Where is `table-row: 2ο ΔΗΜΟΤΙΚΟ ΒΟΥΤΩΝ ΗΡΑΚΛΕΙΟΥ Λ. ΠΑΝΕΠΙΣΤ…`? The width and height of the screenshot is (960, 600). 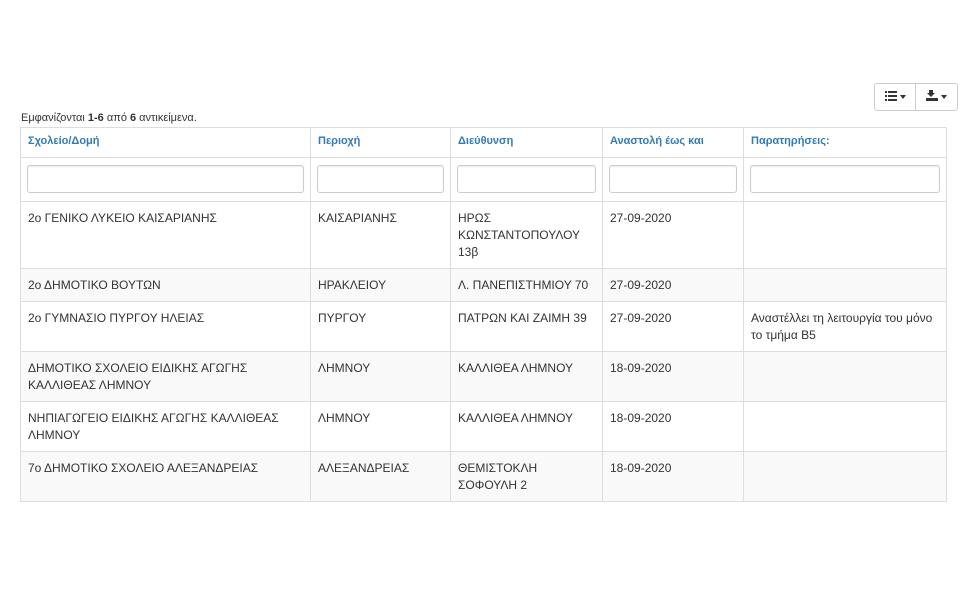
table-row: 2ο ΔΗΜΟΤΙΚΟ ΒΟΥΤΩΝ ΗΡΑΚΛΕΙΟΥ Λ. ΠΑΝΕΠΙΣΤ… is located at coordinates (483, 285).